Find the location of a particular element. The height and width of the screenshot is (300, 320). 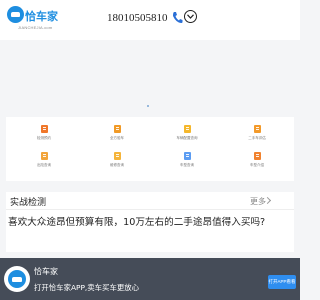

phone-icon is located at coordinates (177, 17).